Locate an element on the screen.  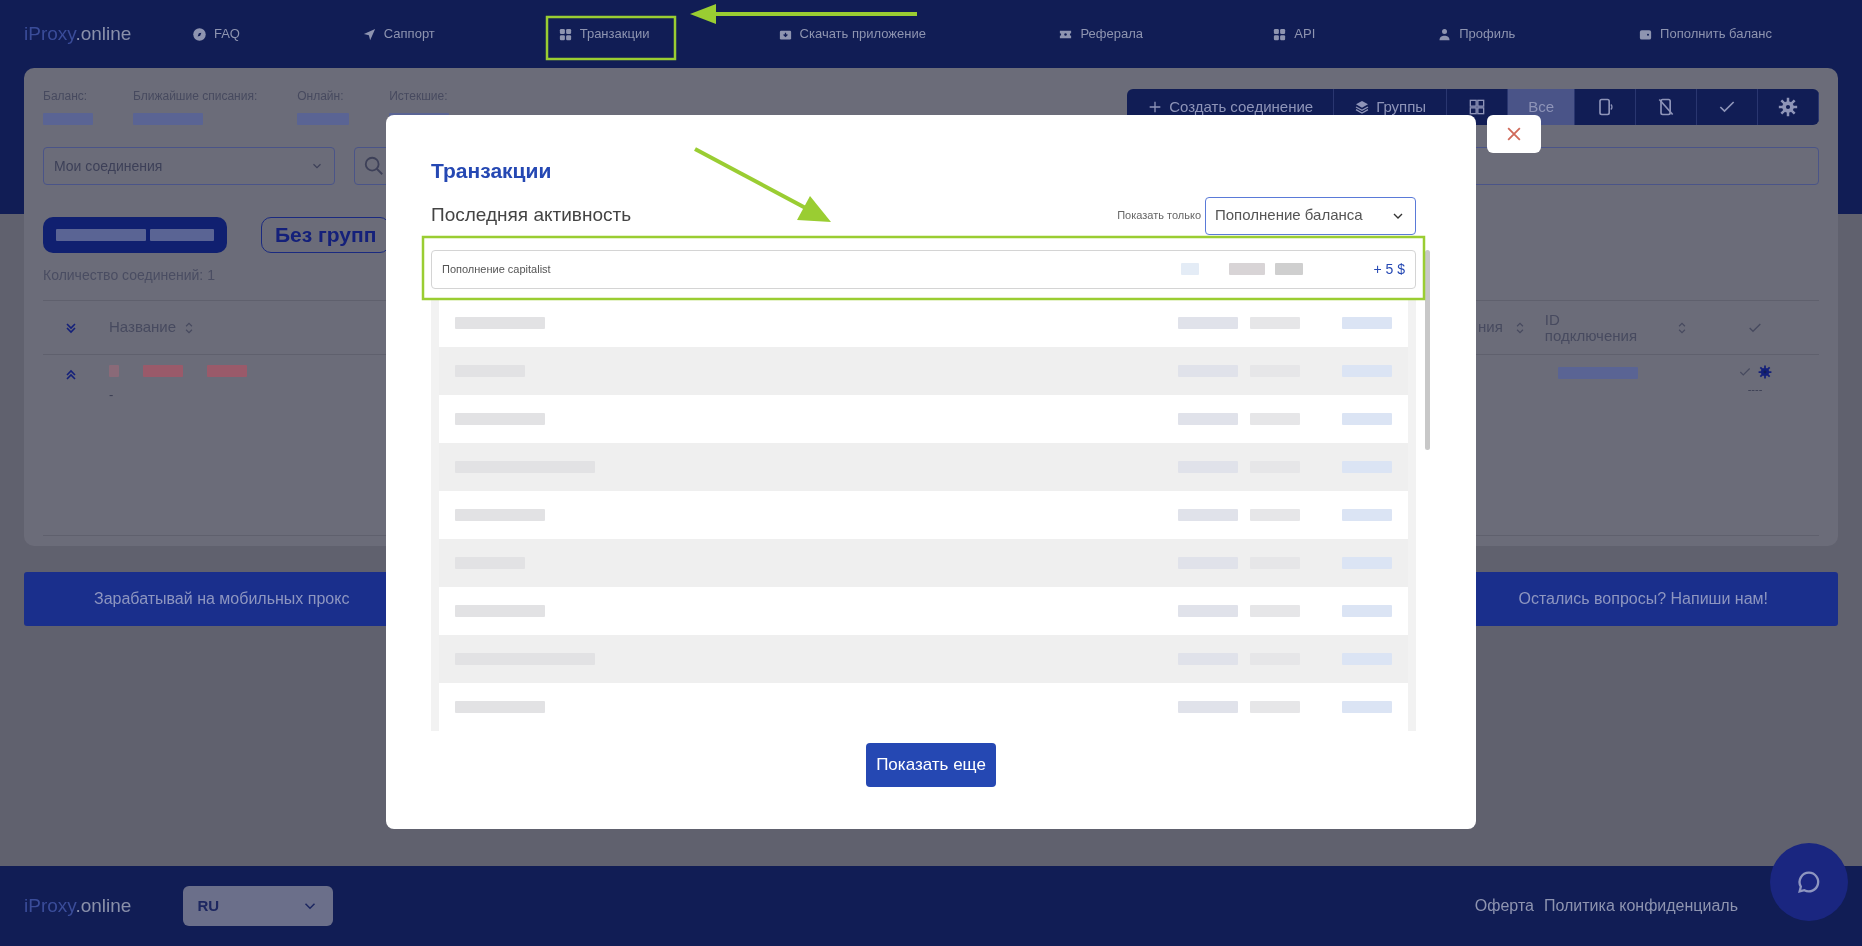
group-chip is located at coordinates (135, 235).